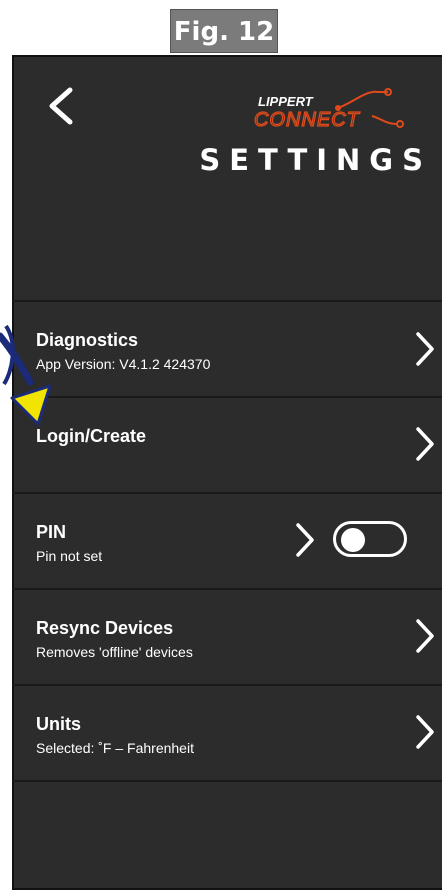 Image resolution: width=442 pixels, height=890 pixels. Describe the element at coordinates (315, 160) in the screenshot. I see `page-title: SETTINGS` at that location.